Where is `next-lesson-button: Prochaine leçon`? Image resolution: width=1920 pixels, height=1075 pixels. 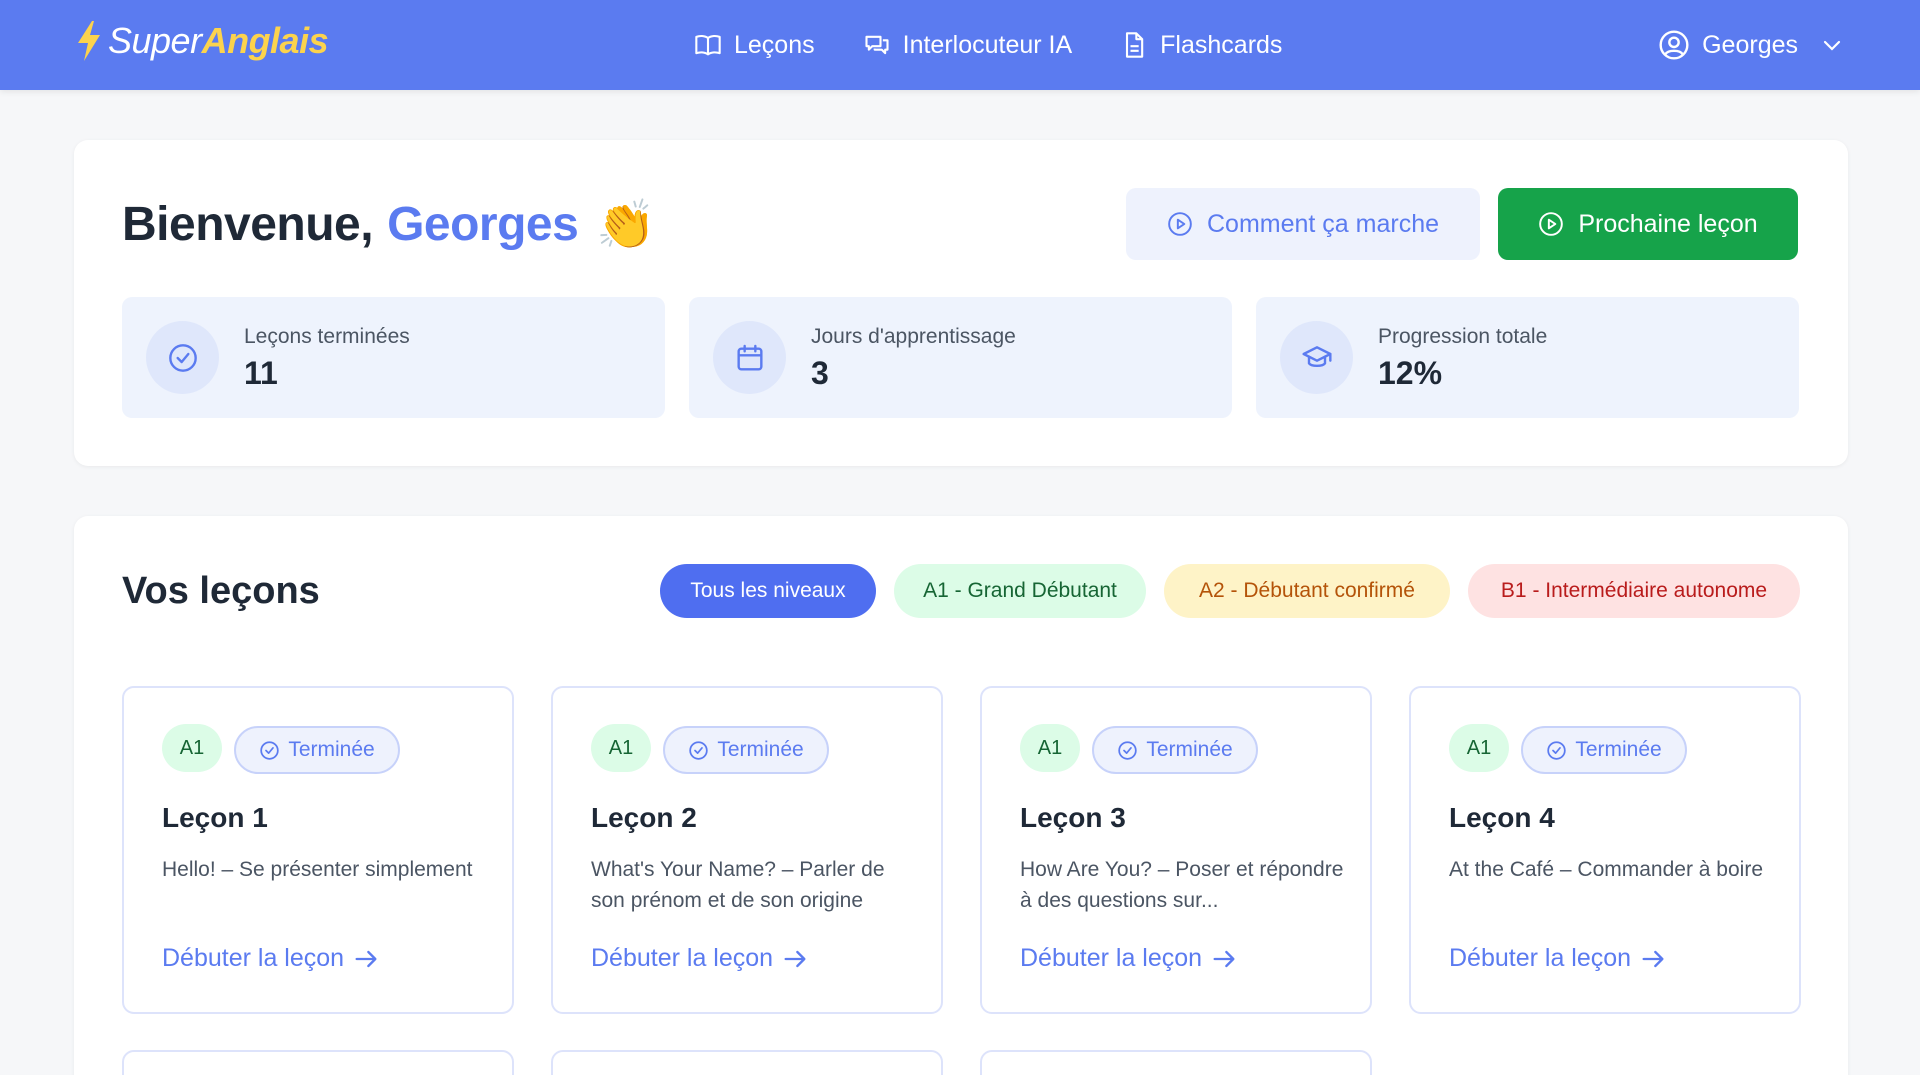
next-lesson-button: Prochaine leçon is located at coordinates (1648, 224).